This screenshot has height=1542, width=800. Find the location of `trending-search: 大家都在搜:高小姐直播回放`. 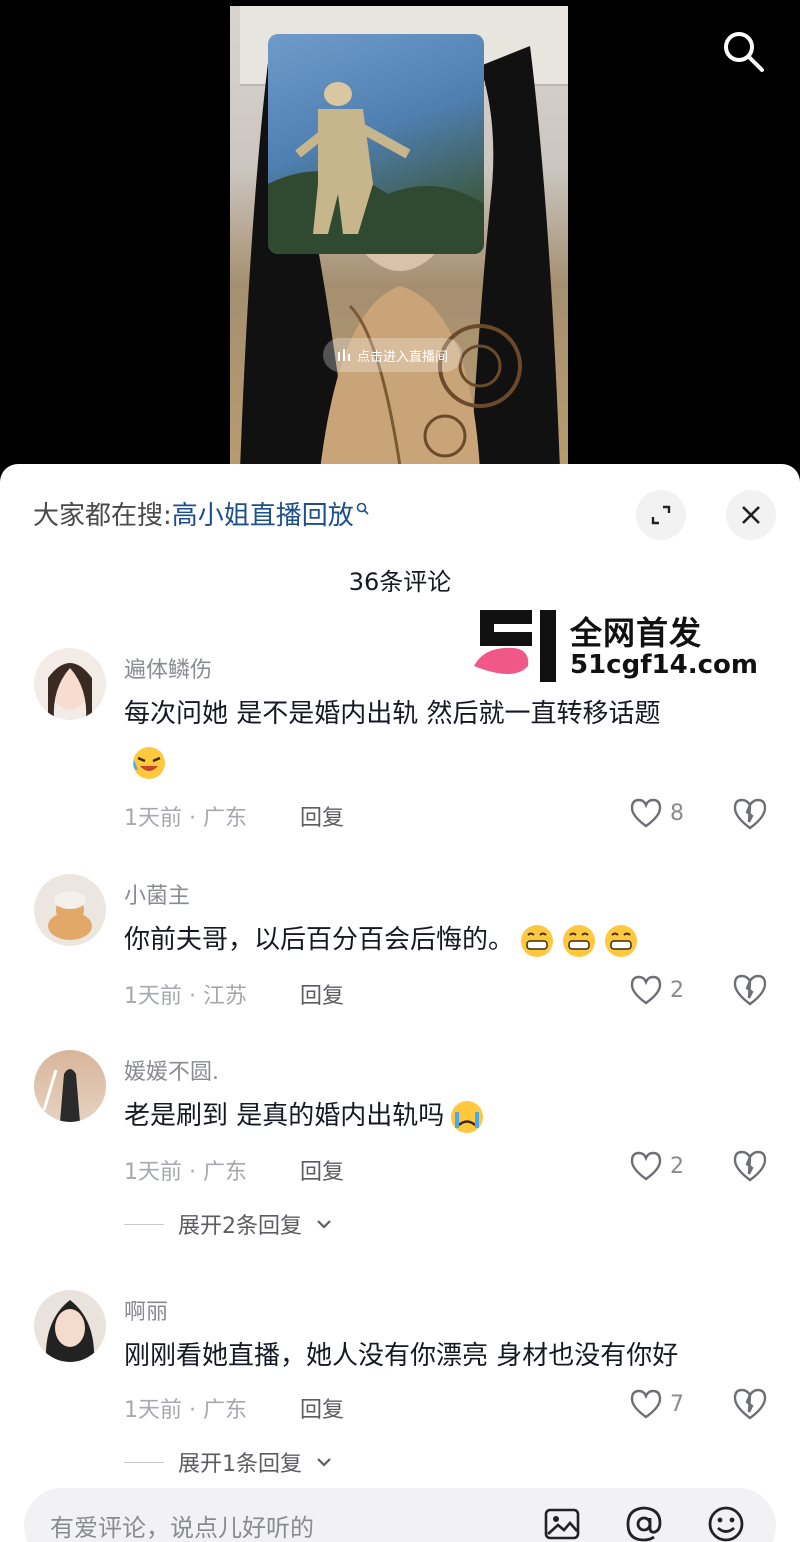

trending-search: 大家都在搜:高小姐直播回放 is located at coordinates (201, 516).